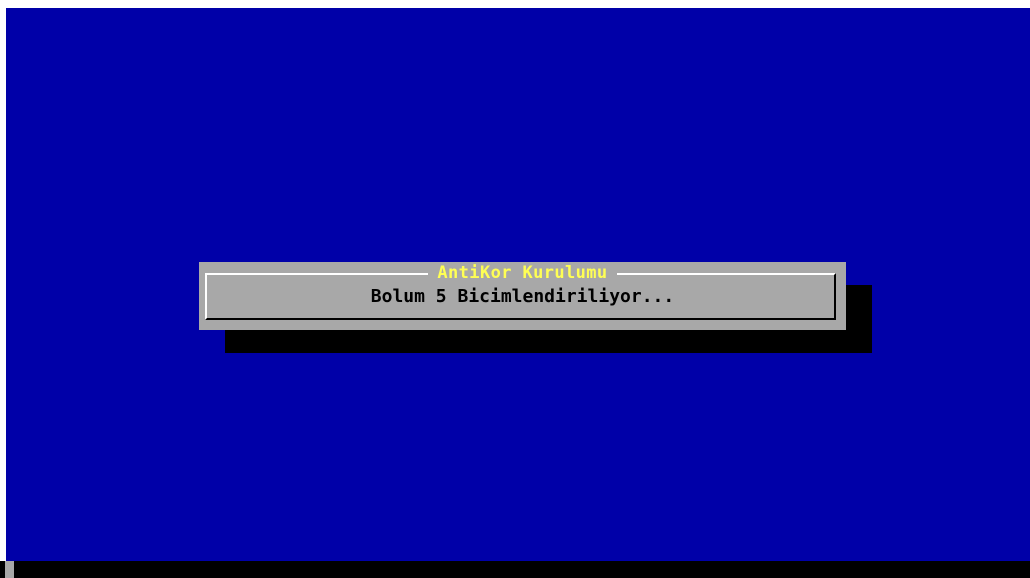 The width and height of the screenshot is (1030, 578). I want to click on dialog-title: AntiKor Kurulumu, so click(522, 273).